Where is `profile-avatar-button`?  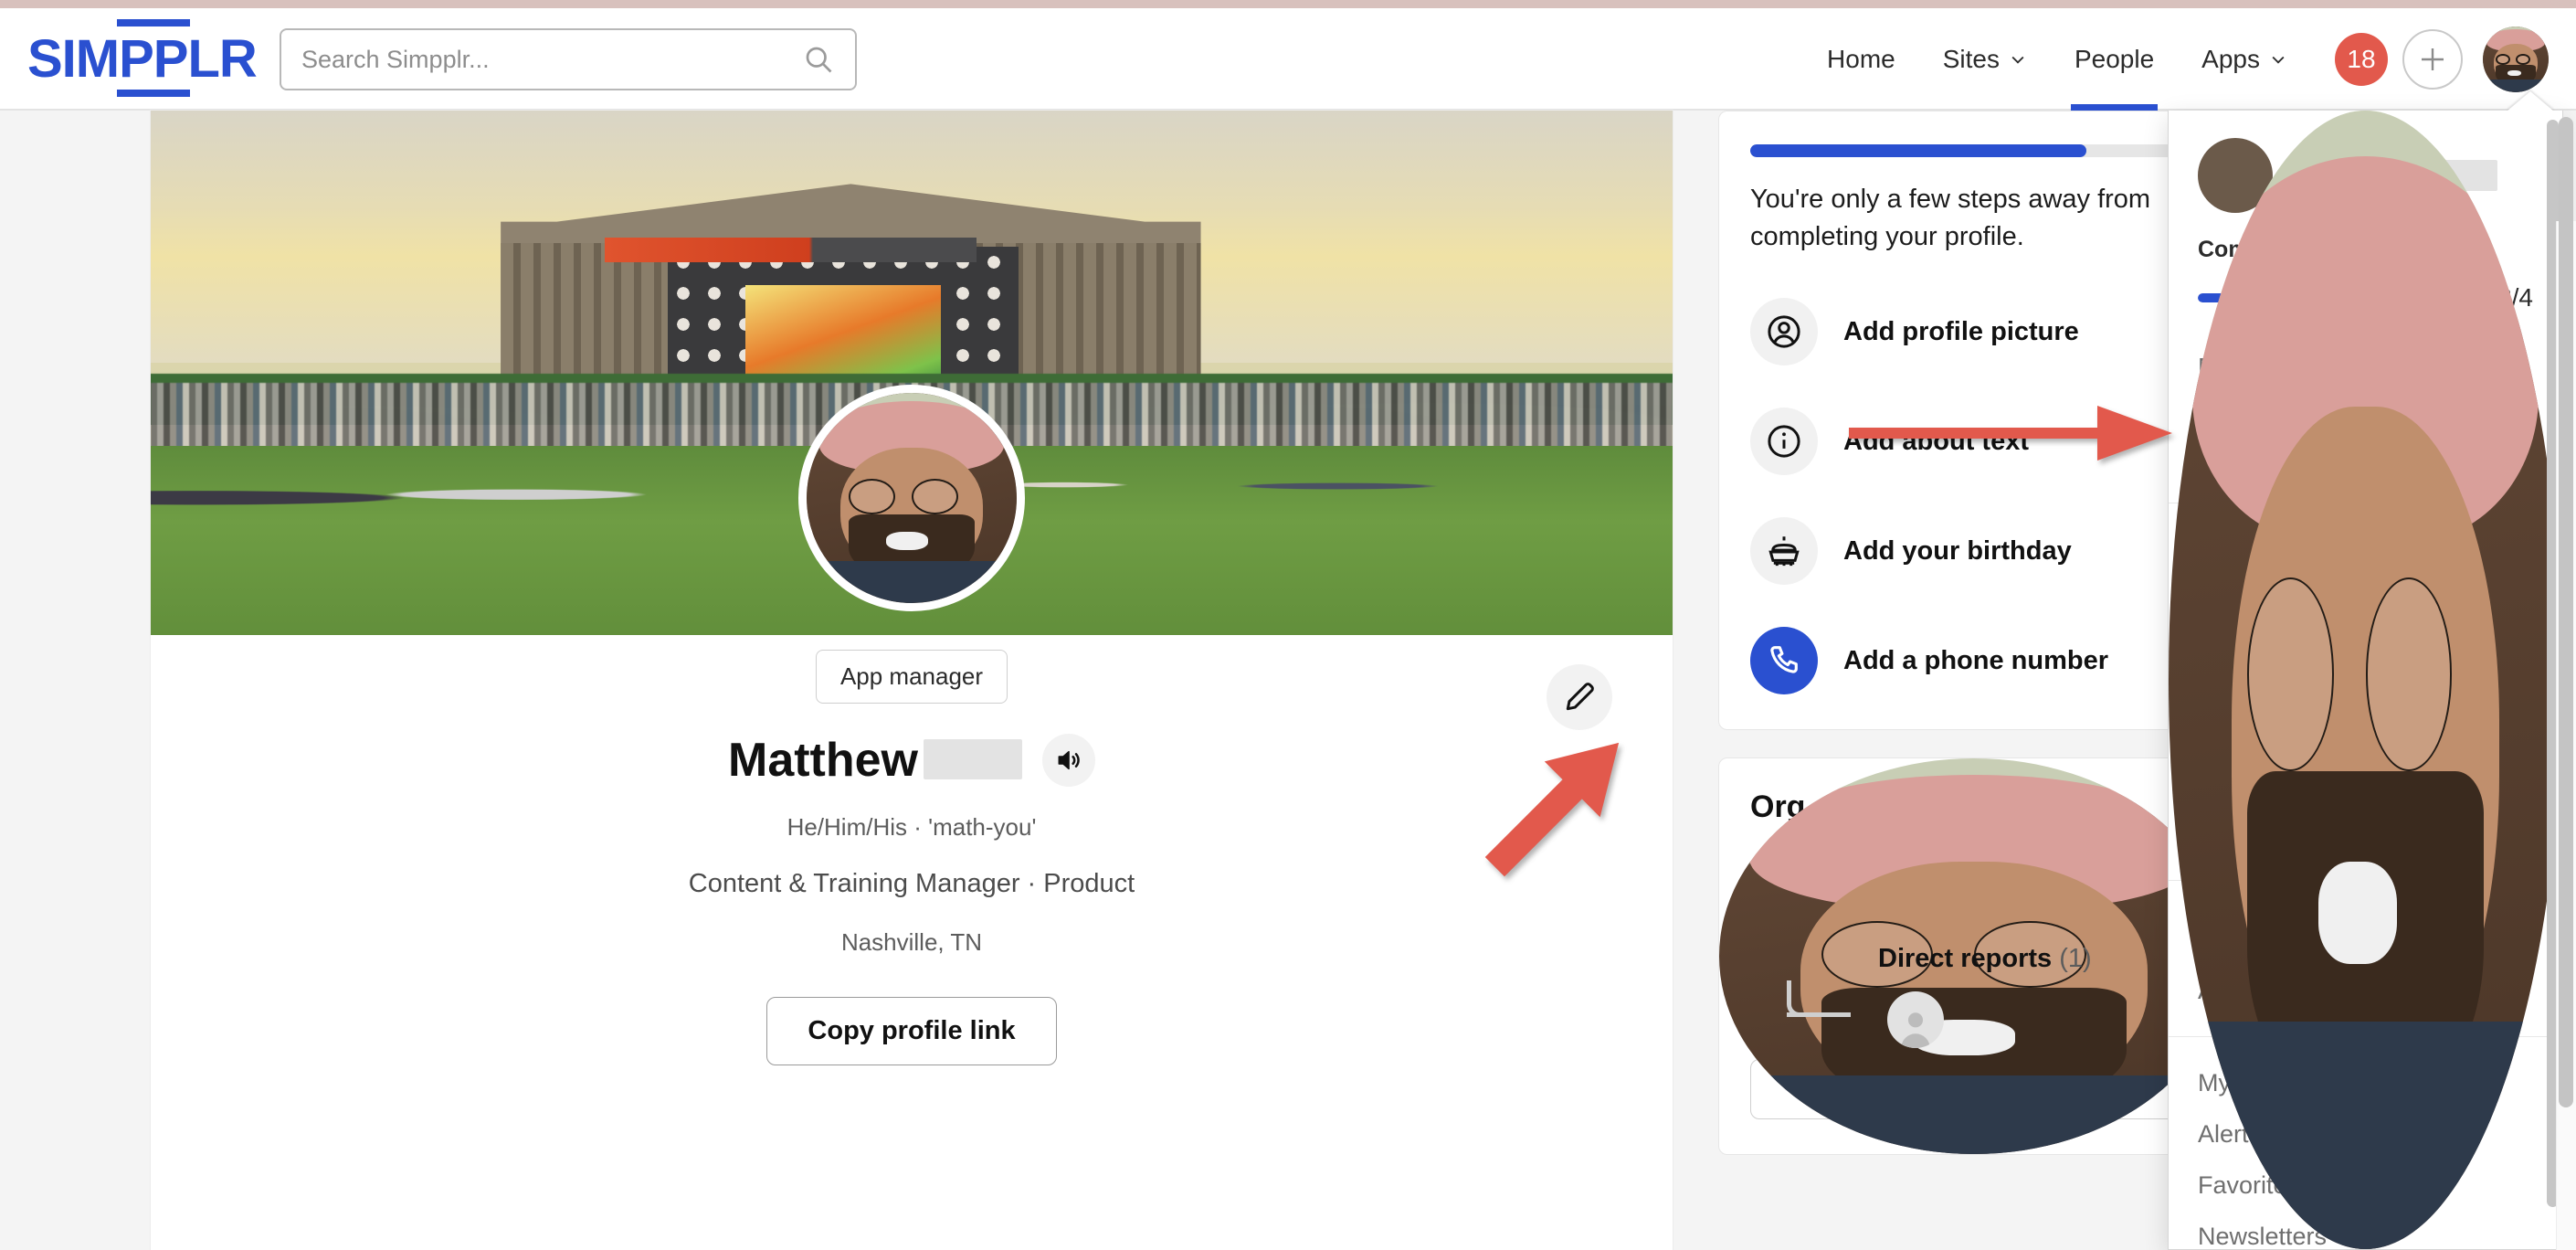
profile-avatar-button is located at coordinates (2516, 59).